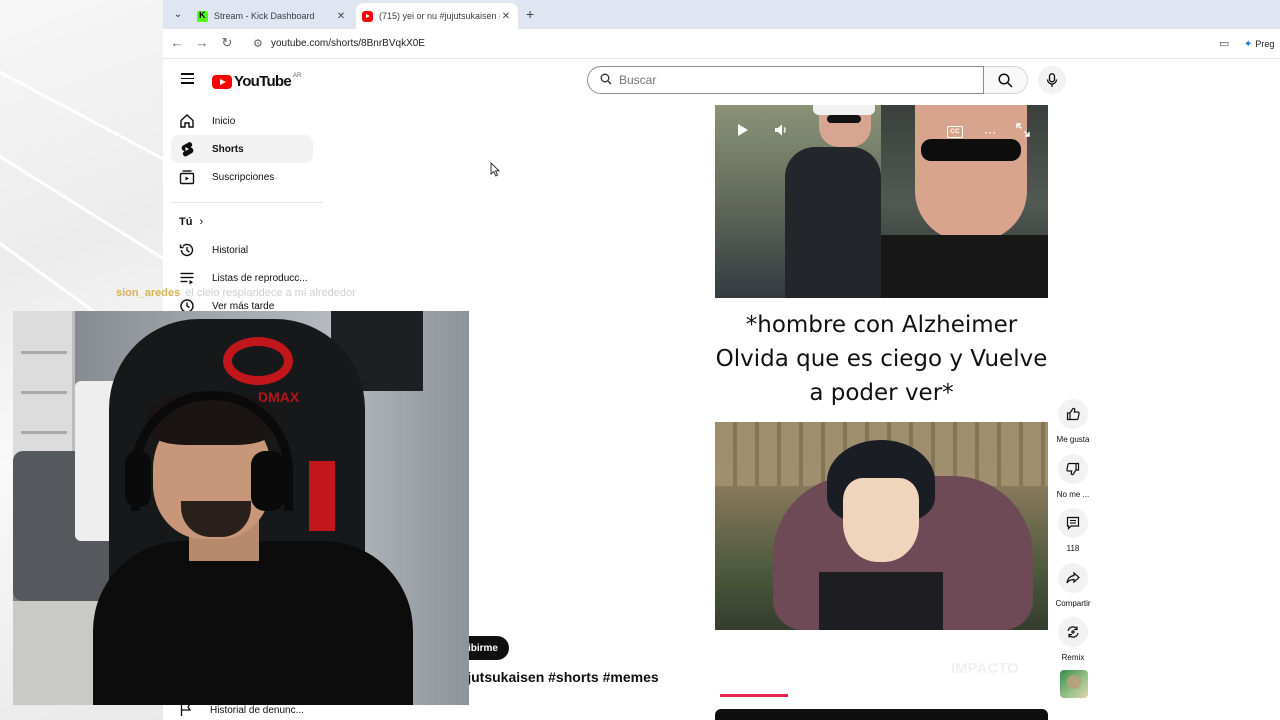 The height and width of the screenshot is (720, 1280). What do you see at coordinates (754, 695) in the screenshot?
I see `video-progress-bar` at bounding box center [754, 695].